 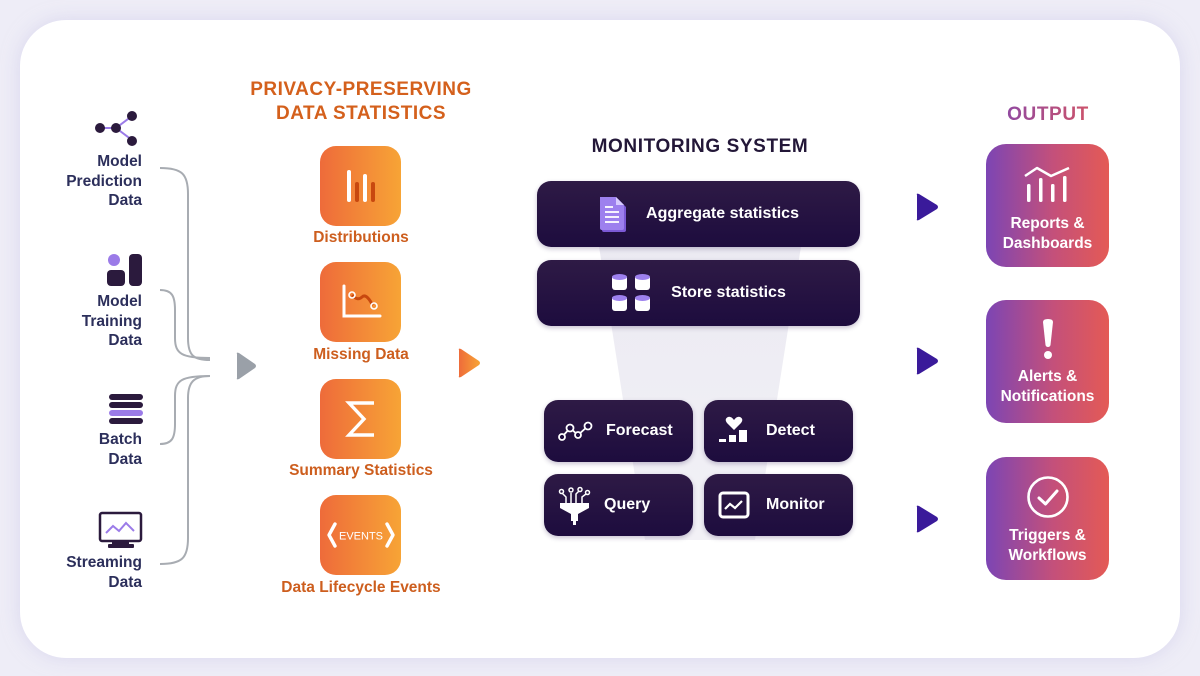 What do you see at coordinates (361, 101) in the screenshot?
I see `statistics-heading: PRIVACY-PRESERVING DATA STATISTICS` at bounding box center [361, 101].